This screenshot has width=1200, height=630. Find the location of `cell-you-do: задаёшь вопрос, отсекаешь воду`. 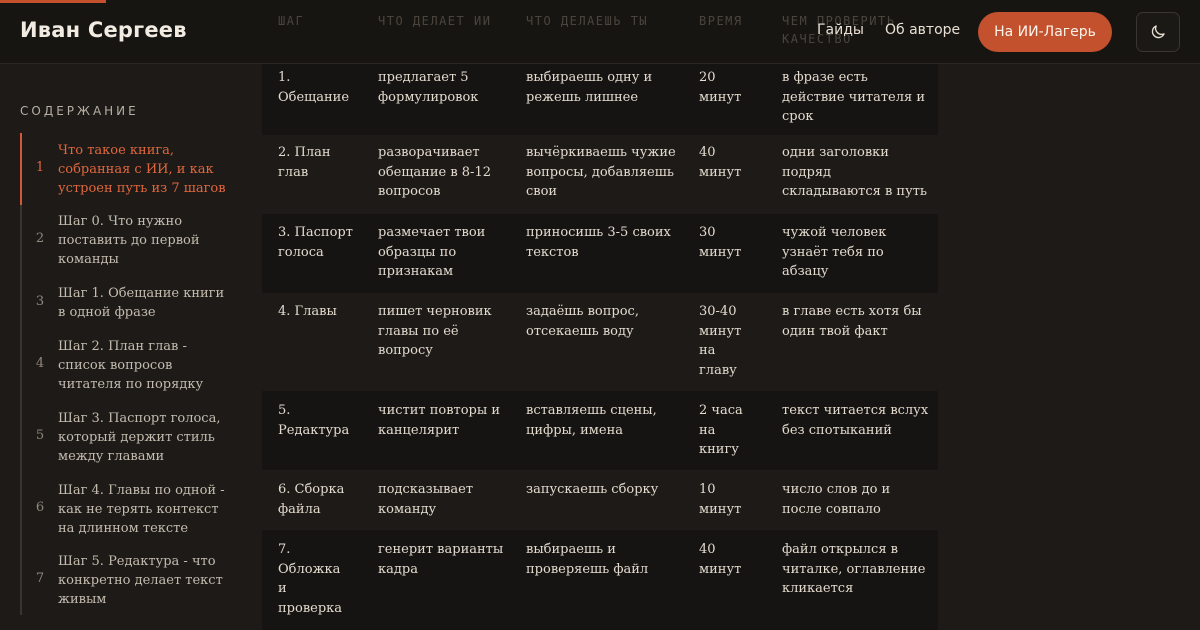

cell-you-do: задаёшь вопрос, отсекаешь воду is located at coordinates (582, 321).